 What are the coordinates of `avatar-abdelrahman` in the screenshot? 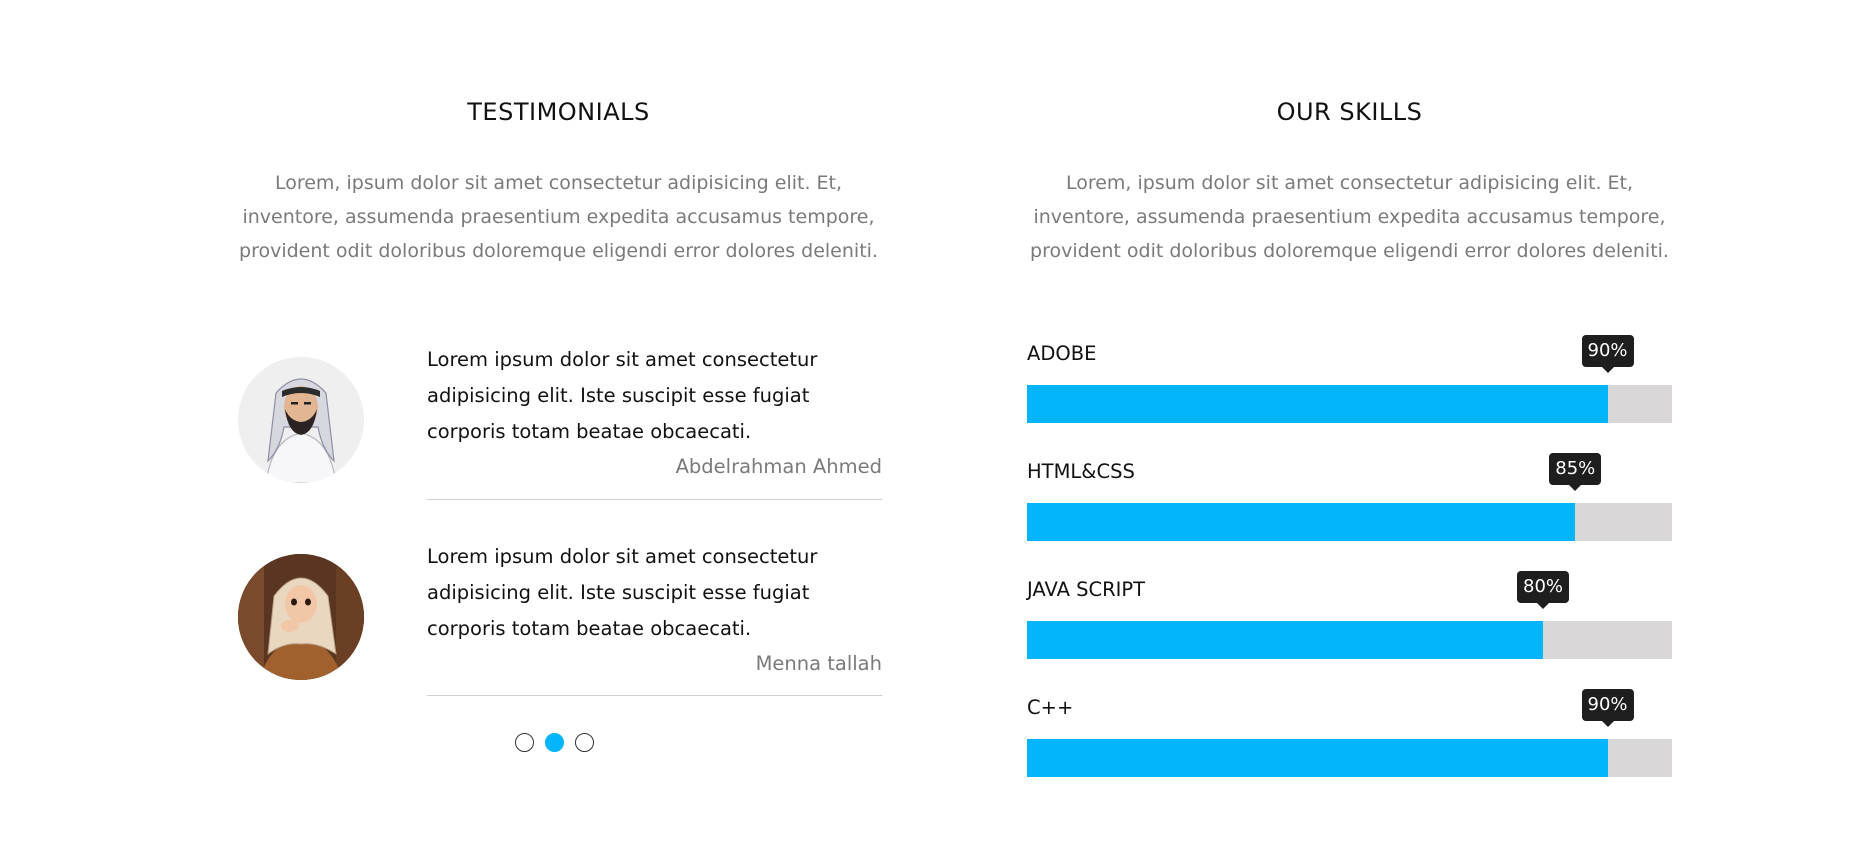 It's located at (301, 420).